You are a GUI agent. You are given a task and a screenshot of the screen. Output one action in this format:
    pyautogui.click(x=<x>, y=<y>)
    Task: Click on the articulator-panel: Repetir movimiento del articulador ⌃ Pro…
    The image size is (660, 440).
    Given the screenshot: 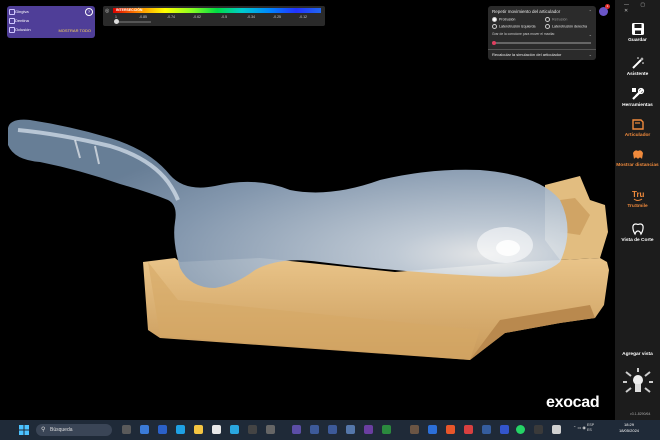 What is the action you would take?
    pyautogui.click(x=542, y=33)
    